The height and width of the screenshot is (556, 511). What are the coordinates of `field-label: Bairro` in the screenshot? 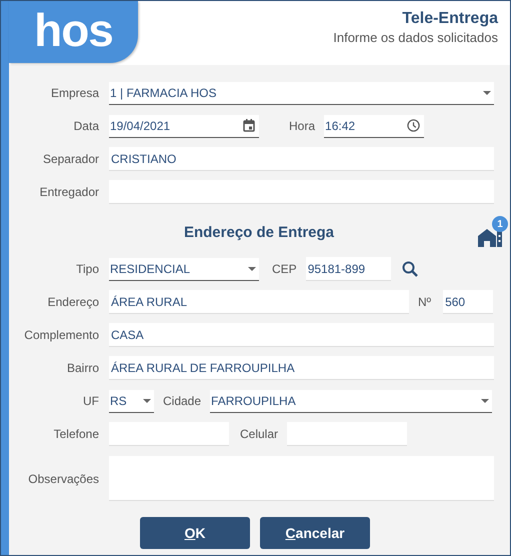 It's located at (82, 368).